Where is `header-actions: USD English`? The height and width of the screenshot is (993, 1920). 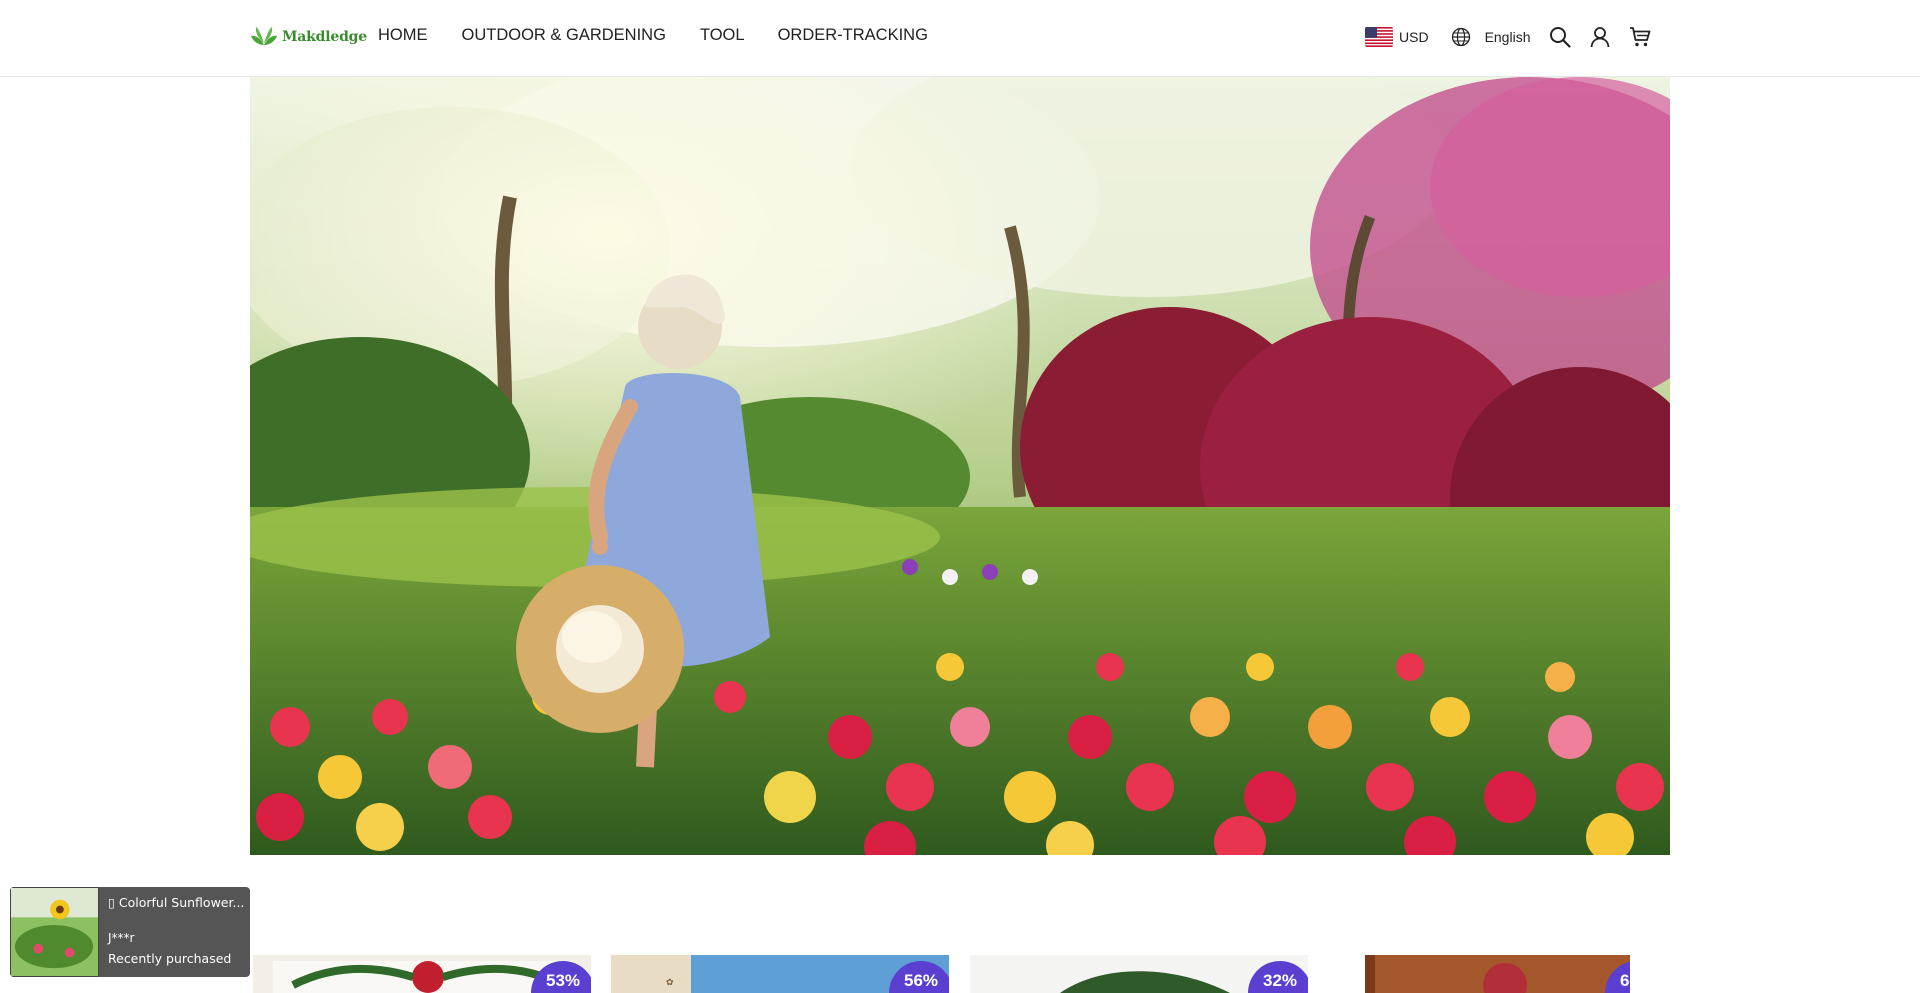 header-actions: USD English is located at coordinates (1508, 37).